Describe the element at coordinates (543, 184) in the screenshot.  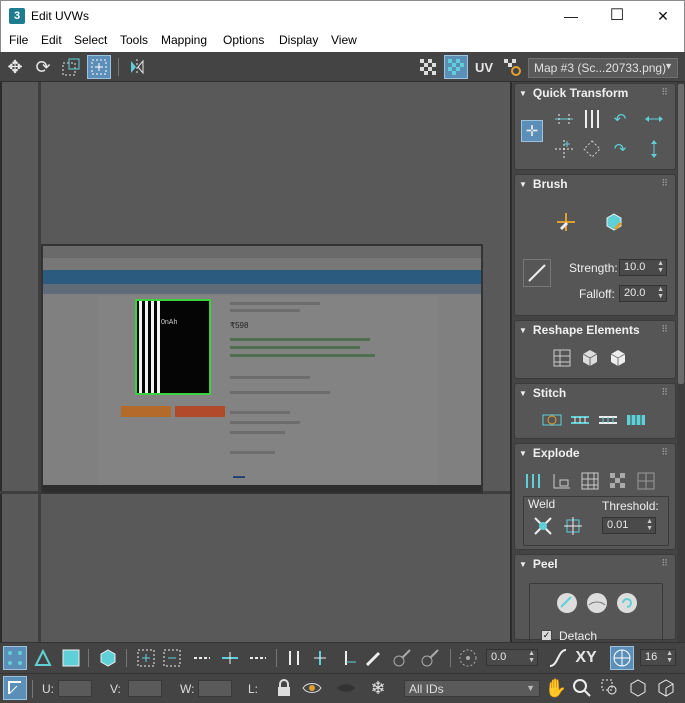
I see `rollout-header-brush: ▼ Brush` at that location.